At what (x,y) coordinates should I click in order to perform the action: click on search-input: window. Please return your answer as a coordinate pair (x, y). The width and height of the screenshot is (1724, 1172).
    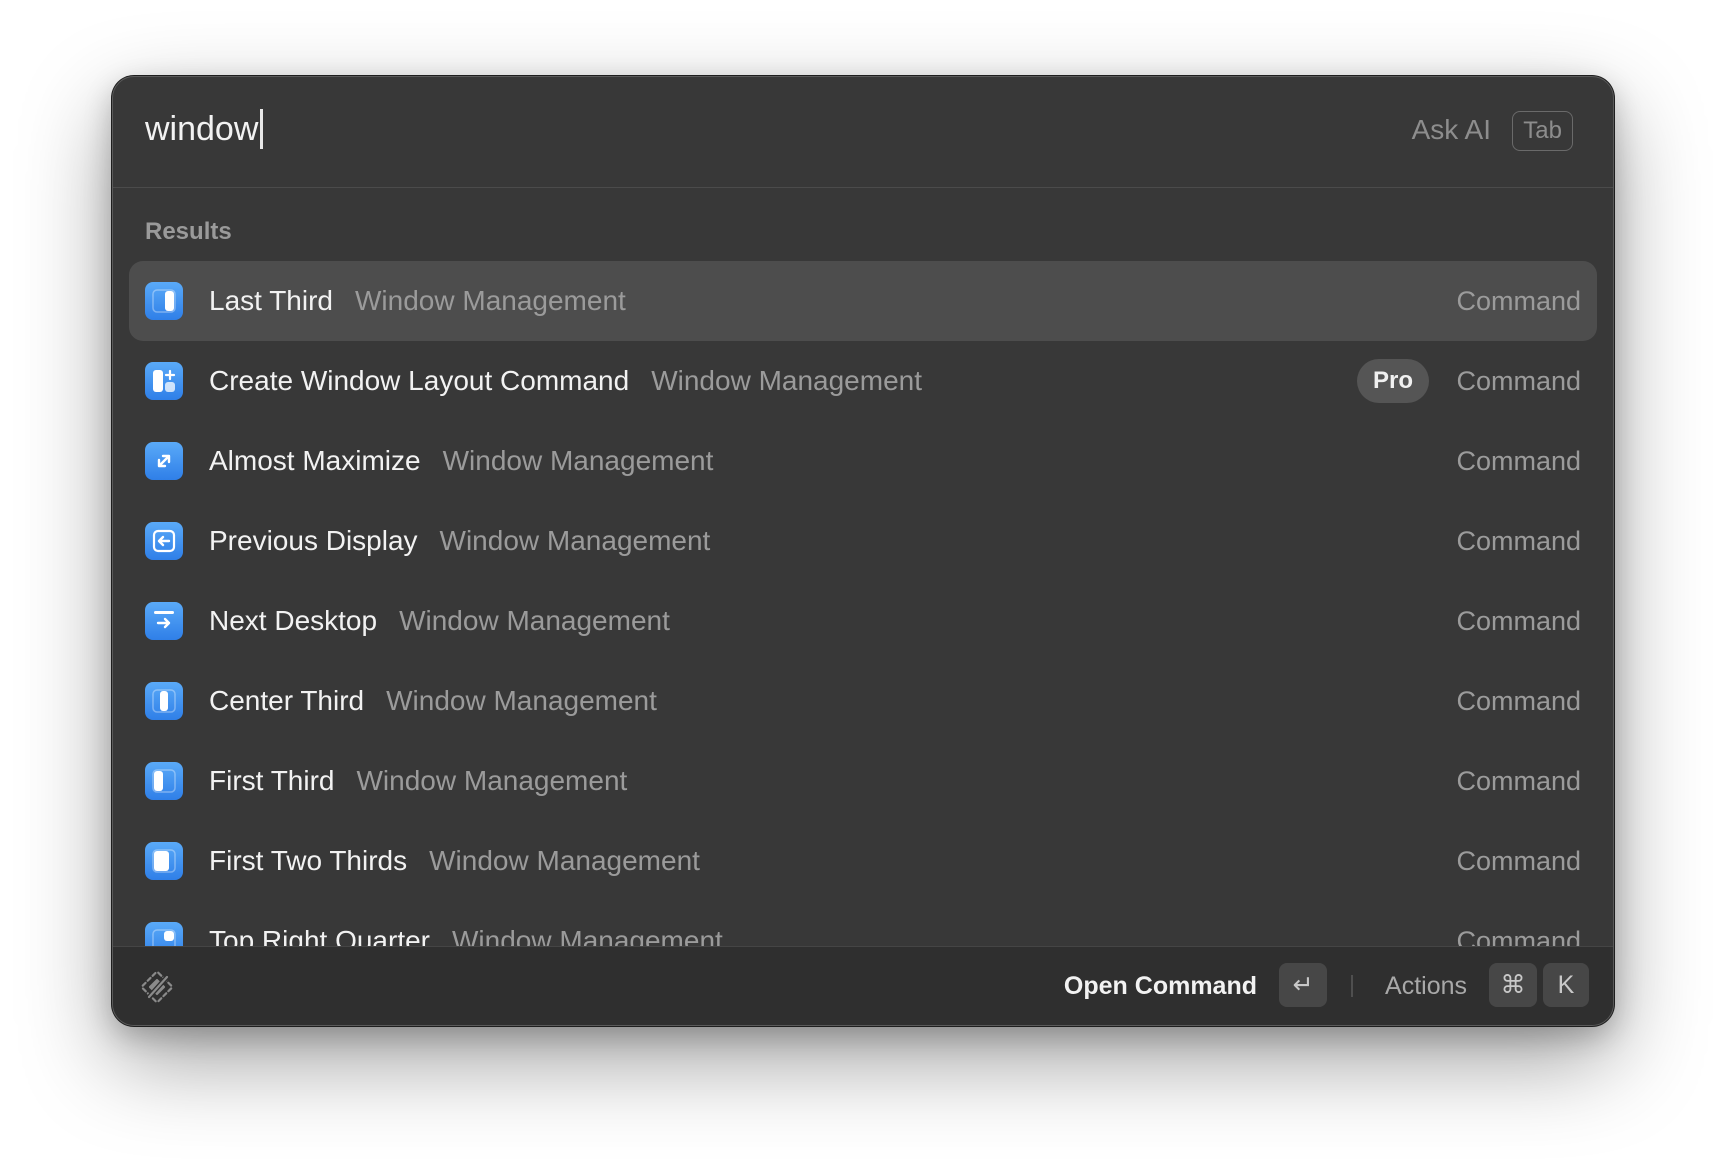
    Looking at the image, I should click on (204, 129).